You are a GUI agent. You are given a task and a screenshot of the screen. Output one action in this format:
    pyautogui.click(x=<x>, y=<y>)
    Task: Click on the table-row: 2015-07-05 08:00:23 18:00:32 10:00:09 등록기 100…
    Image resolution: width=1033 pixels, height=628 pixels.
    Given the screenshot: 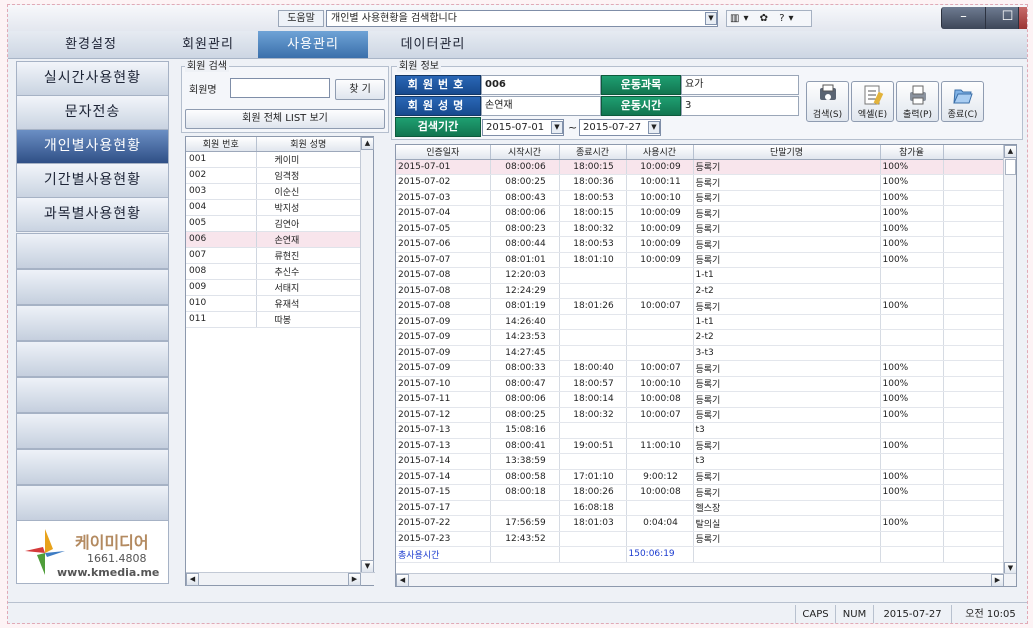 What is the action you would take?
    pyautogui.click(x=706, y=229)
    